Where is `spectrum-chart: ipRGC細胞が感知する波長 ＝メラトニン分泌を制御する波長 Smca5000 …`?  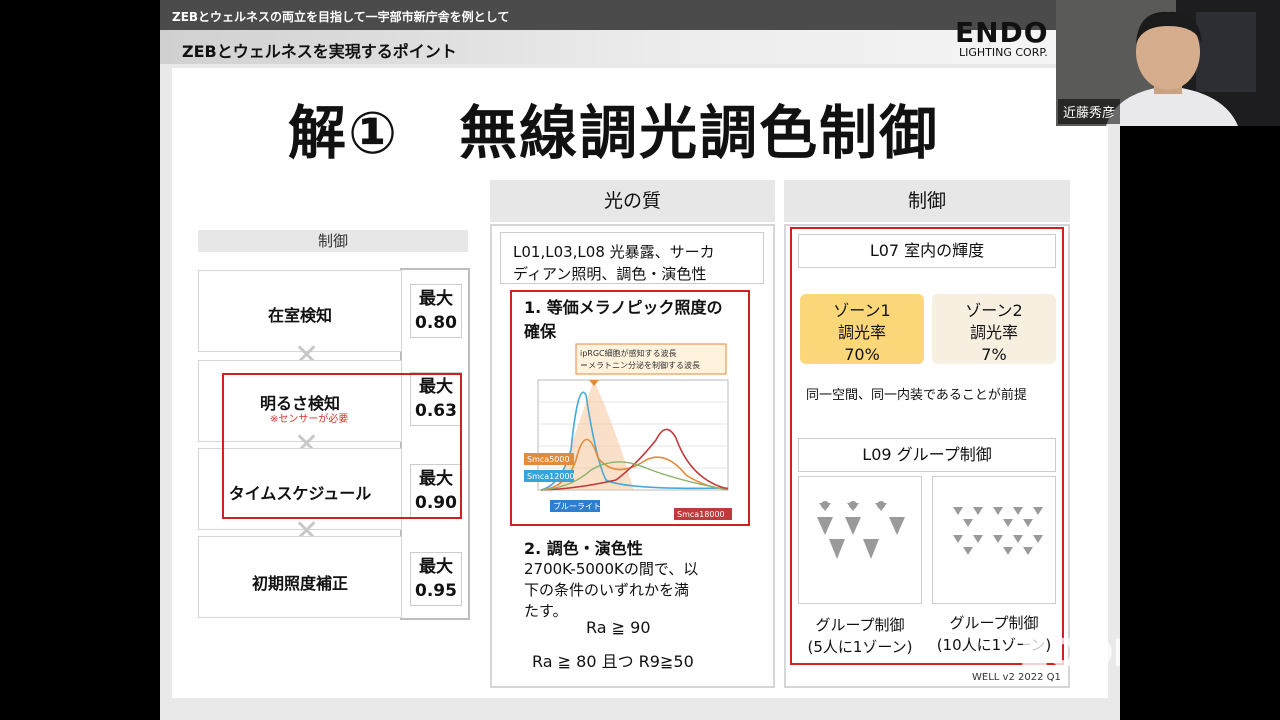 spectrum-chart: ipRGC細胞が感知する波長 ＝メラトニン分泌を制御する波長 Smca5000 … is located at coordinates (628, 431).